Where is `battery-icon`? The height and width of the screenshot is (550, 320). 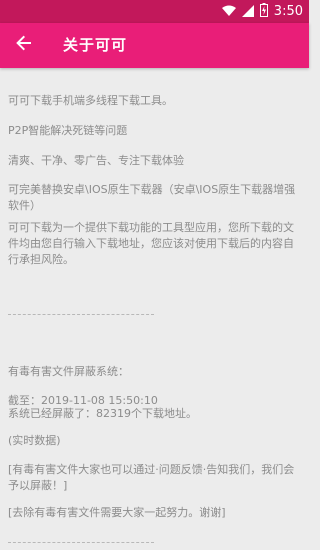 battery-icon is located at coordinates (263, 11).